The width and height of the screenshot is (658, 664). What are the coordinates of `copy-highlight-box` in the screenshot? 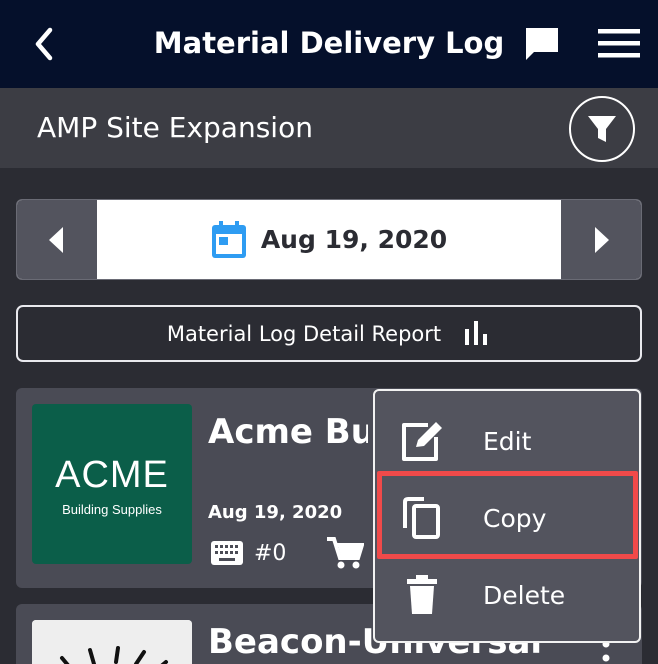 It's located at (507, 515).